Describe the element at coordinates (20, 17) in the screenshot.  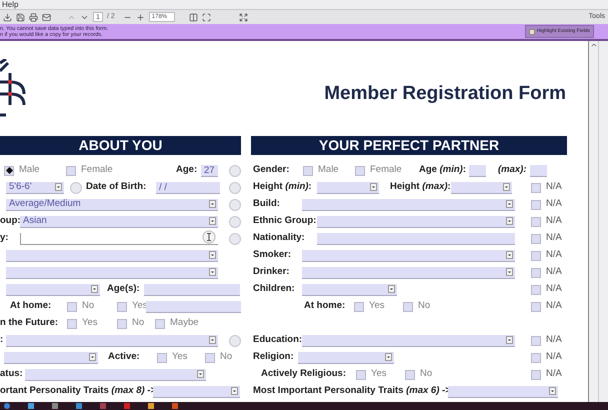
I see `save-icon` at that location.